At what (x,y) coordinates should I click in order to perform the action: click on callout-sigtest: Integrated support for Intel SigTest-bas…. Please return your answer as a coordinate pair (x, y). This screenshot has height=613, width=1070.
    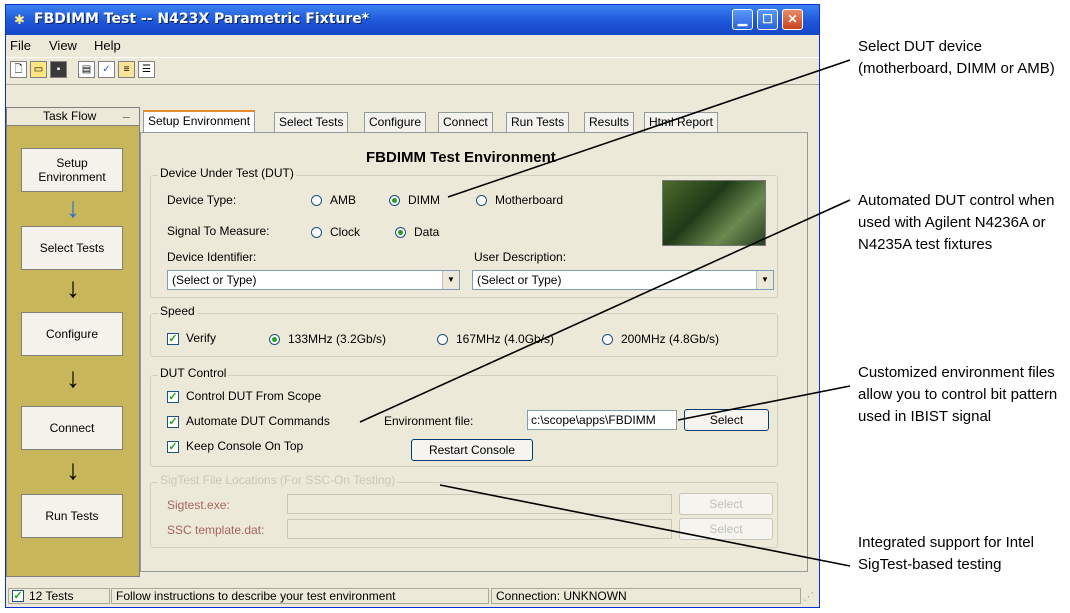
    Looking at the image, I should click on (946, 553).